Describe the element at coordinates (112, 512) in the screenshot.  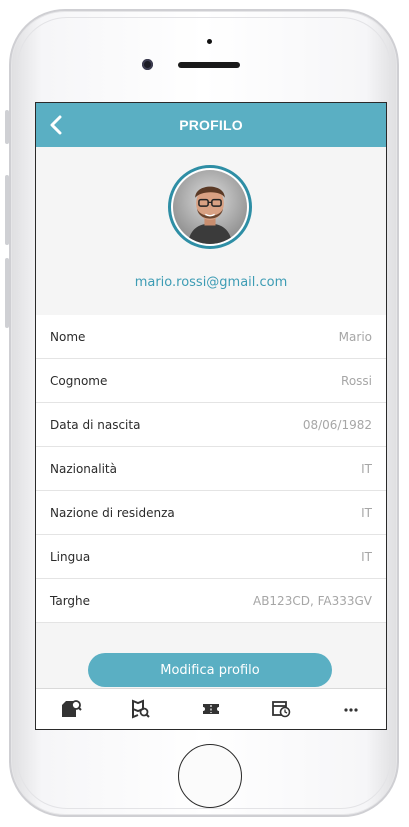
I see `field-label: Nazione di residenza` at that location.